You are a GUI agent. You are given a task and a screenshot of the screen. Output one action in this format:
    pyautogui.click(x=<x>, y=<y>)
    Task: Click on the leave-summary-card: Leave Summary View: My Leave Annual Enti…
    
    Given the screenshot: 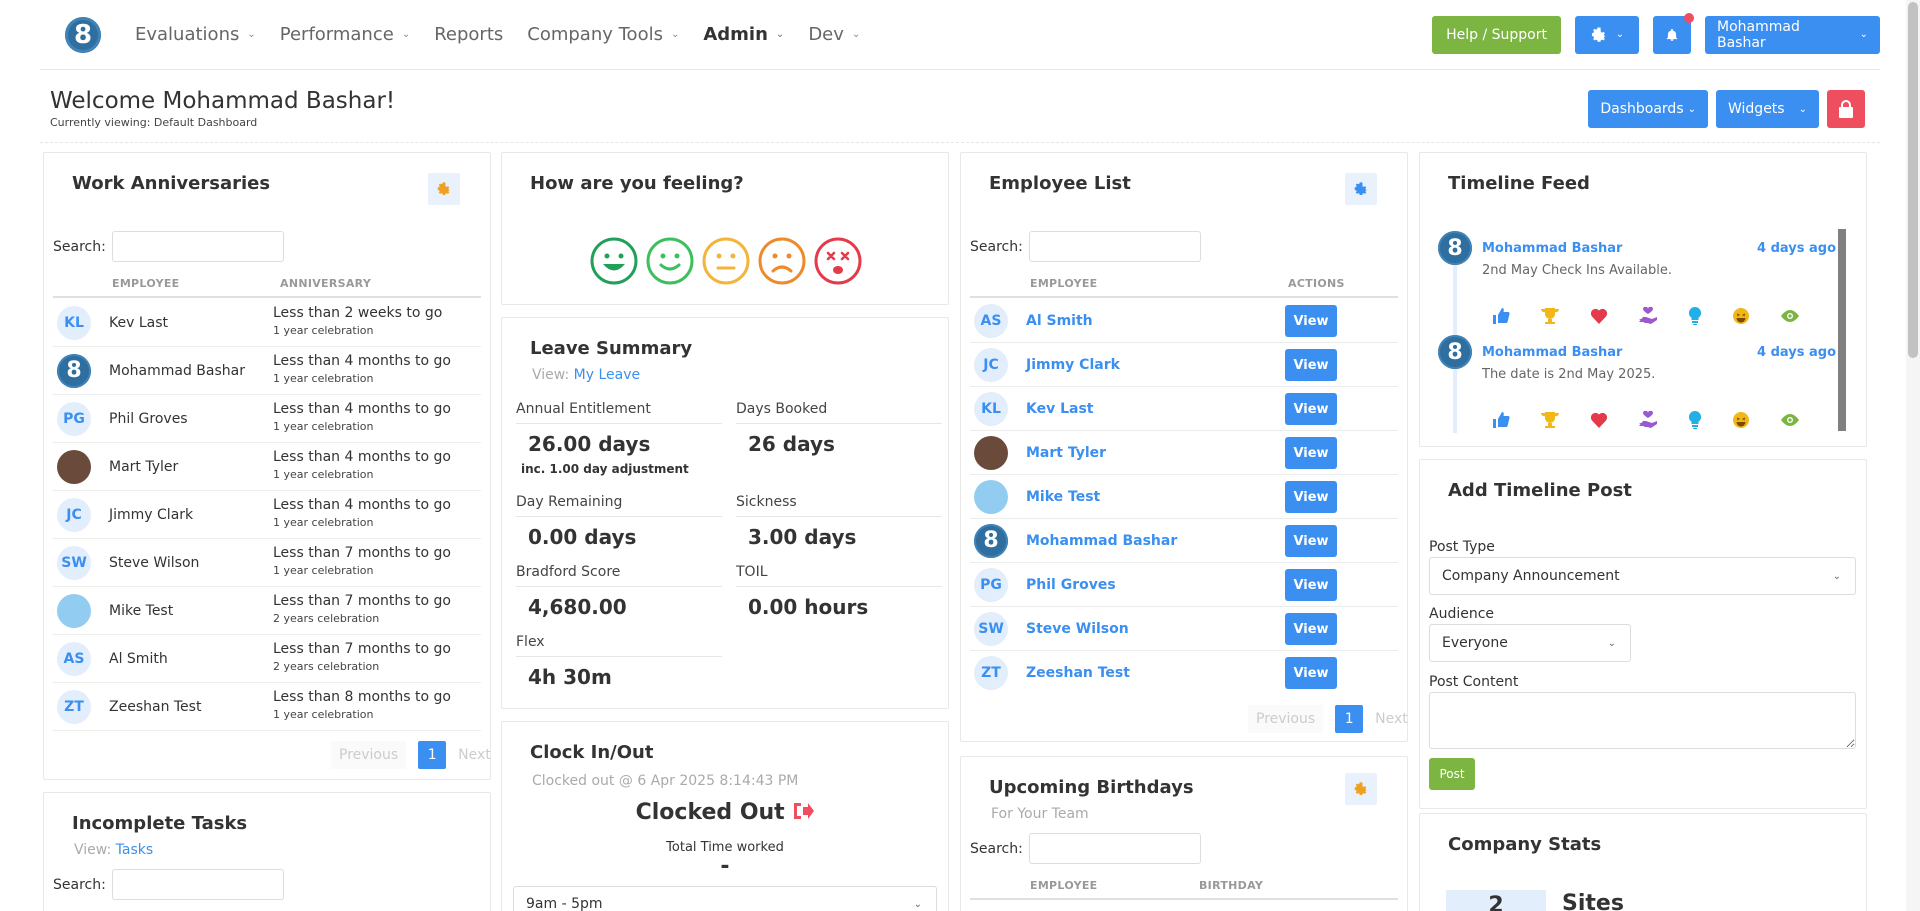 What is the action you would take?
    pyautogui.click(x=725, y=513)
    